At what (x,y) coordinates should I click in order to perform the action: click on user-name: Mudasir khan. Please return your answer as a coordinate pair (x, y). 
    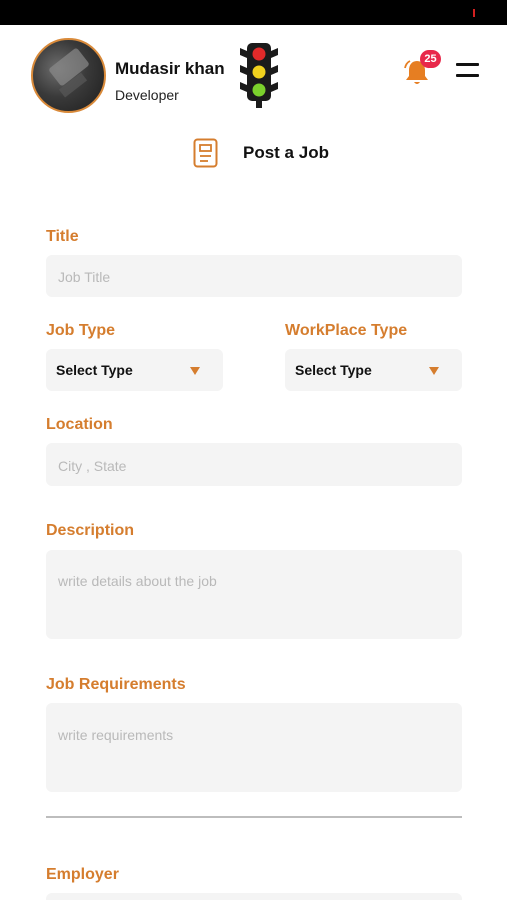
    Looking at the image, I should click on (170, 68).